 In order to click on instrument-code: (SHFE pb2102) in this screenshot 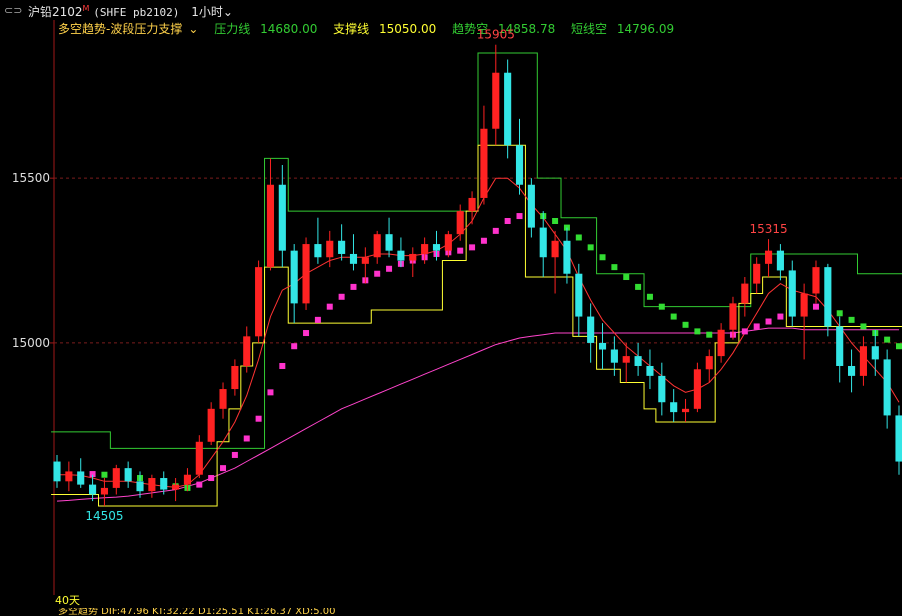, I will do `click(136, 12)`.